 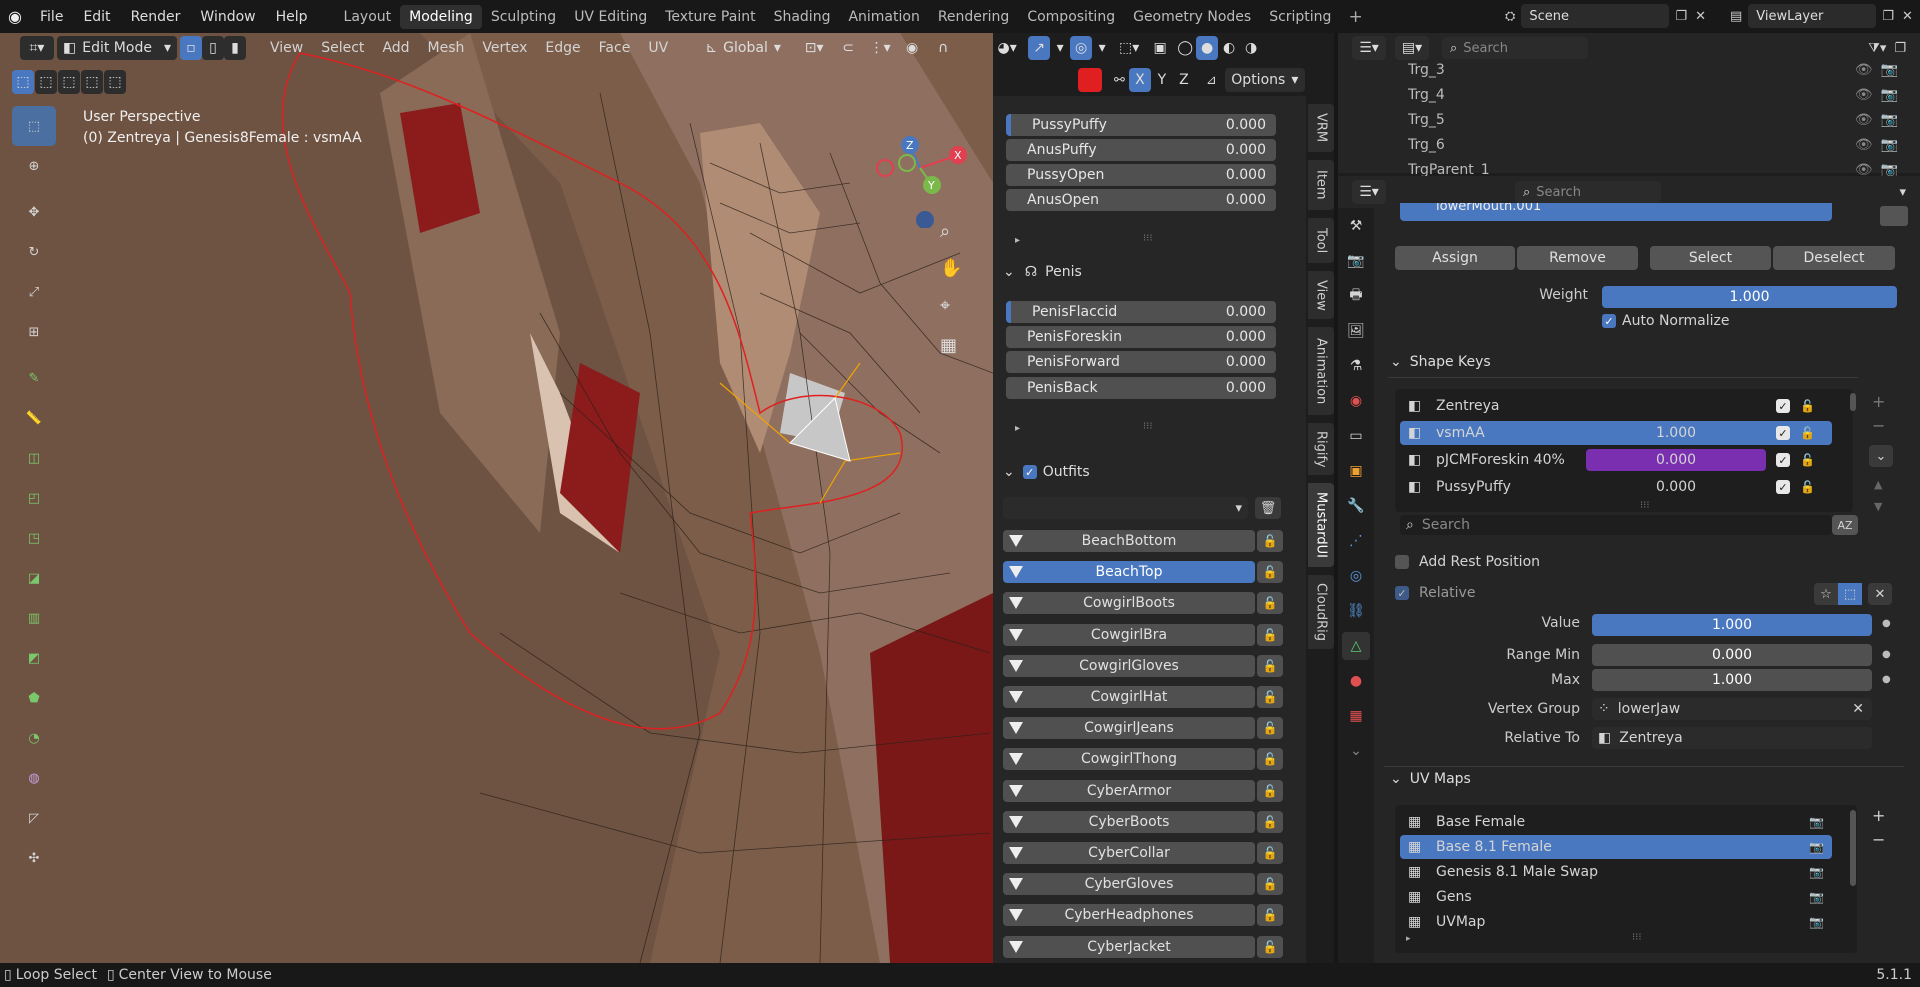 What do you see at coordinates (814, 48) in the screenshot?
I see `pivot-point-icon: ⊡▾` at bounding box center [814, 48].